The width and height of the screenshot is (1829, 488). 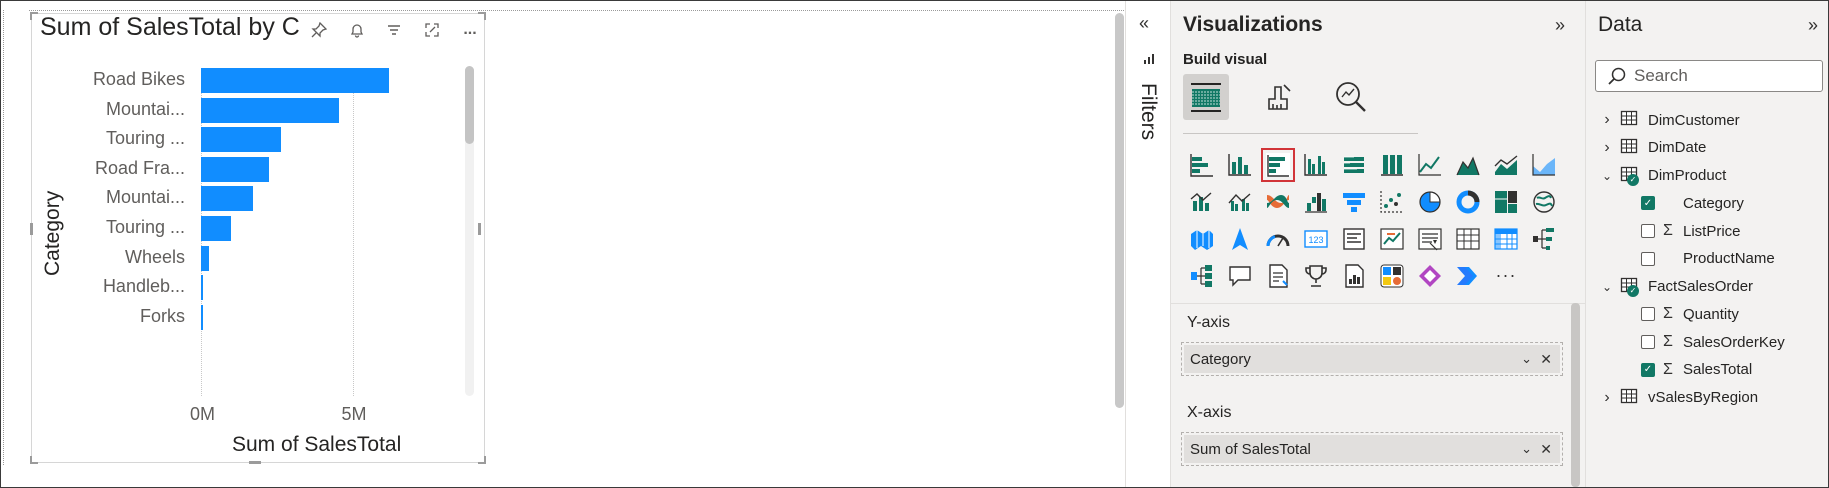 What do you see at coordinates (1544, 164) in the screenshot?
I see `ribbon-area-icon` at bounding box center [1544, 164].